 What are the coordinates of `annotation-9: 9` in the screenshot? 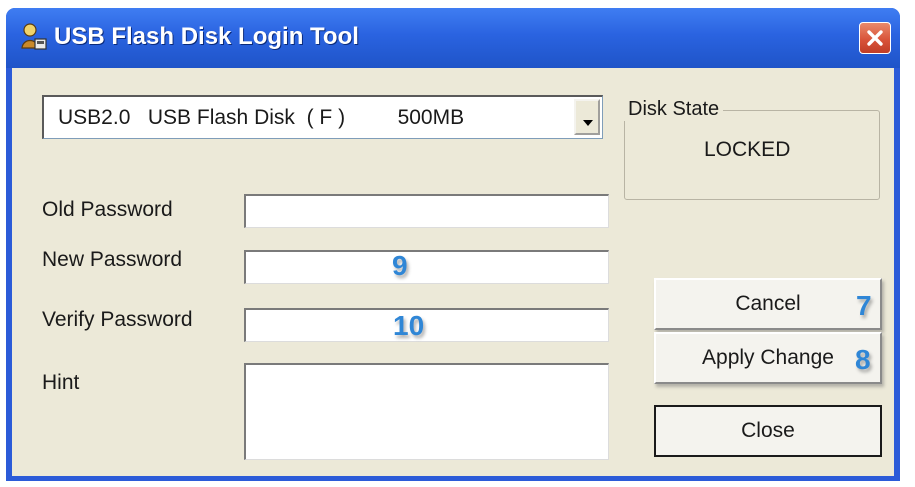 It's located at (400, 265).